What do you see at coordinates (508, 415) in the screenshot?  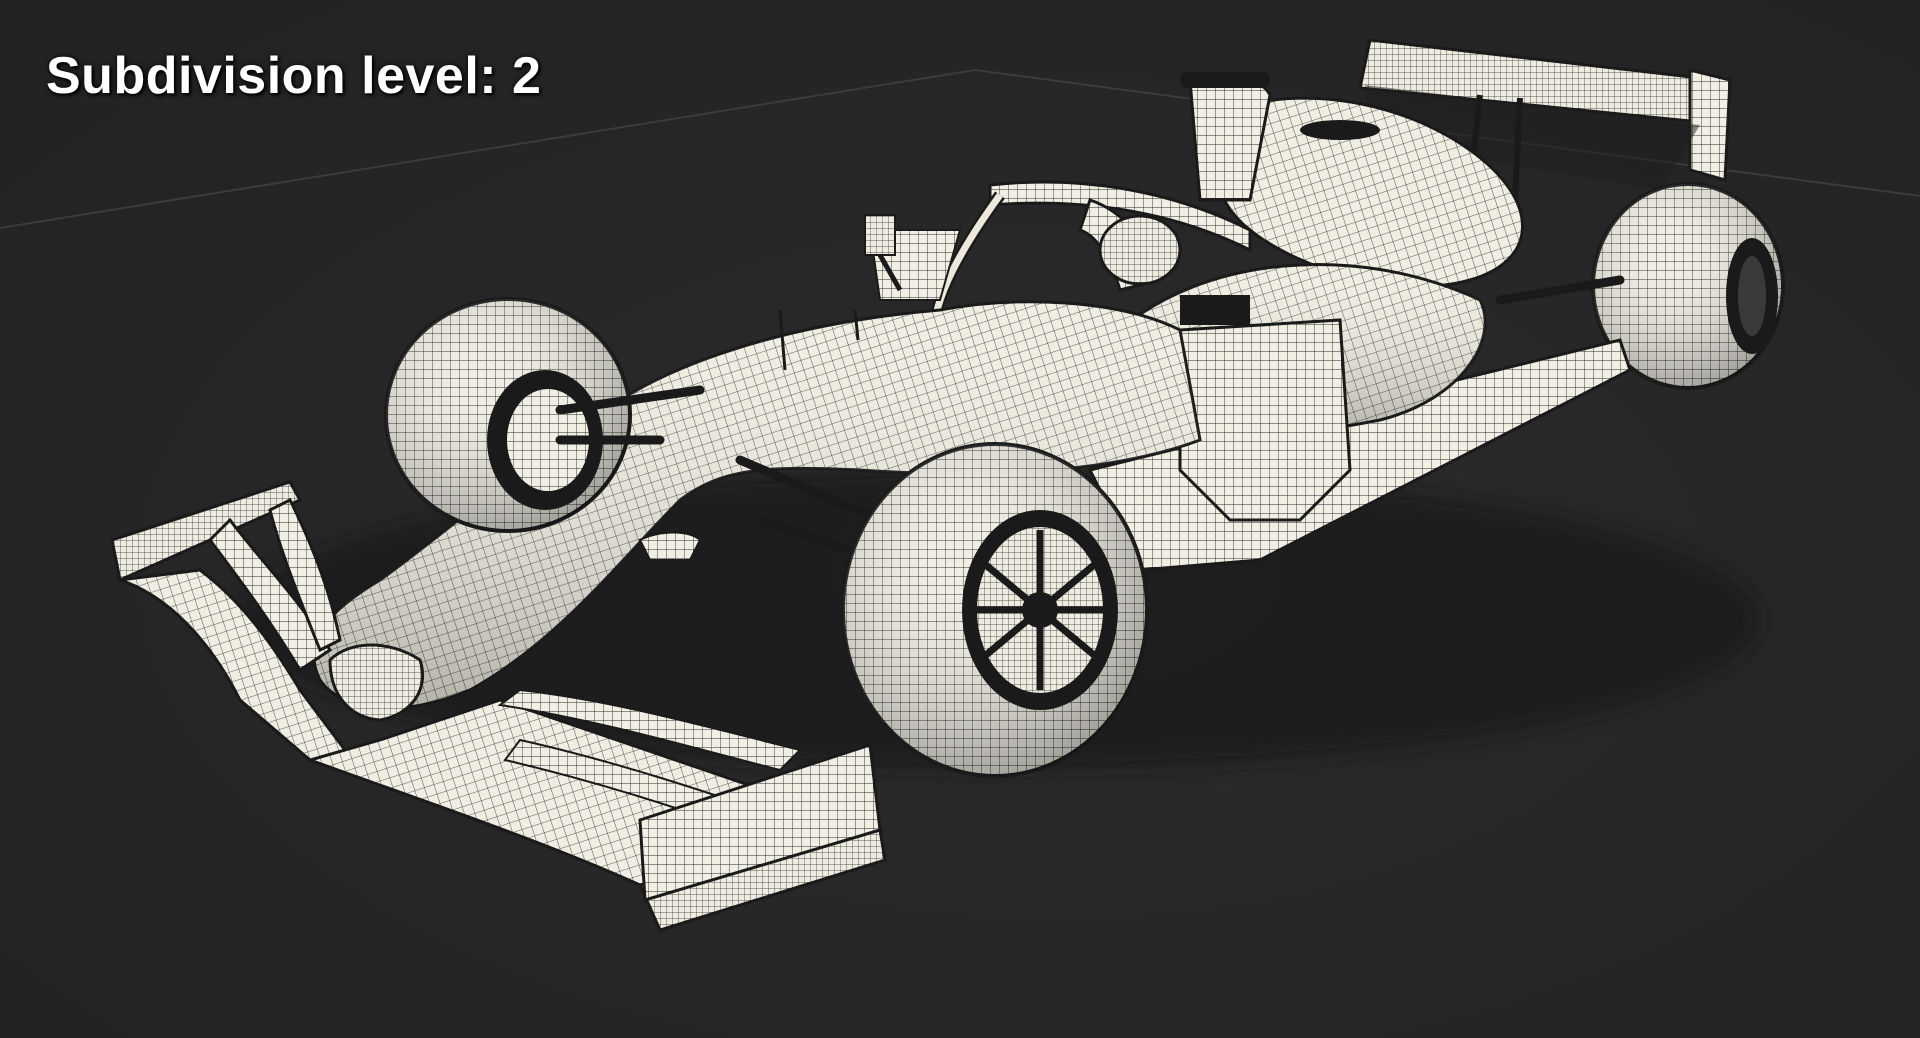 I see `front-left-tire` at bounding box center [508, 415].